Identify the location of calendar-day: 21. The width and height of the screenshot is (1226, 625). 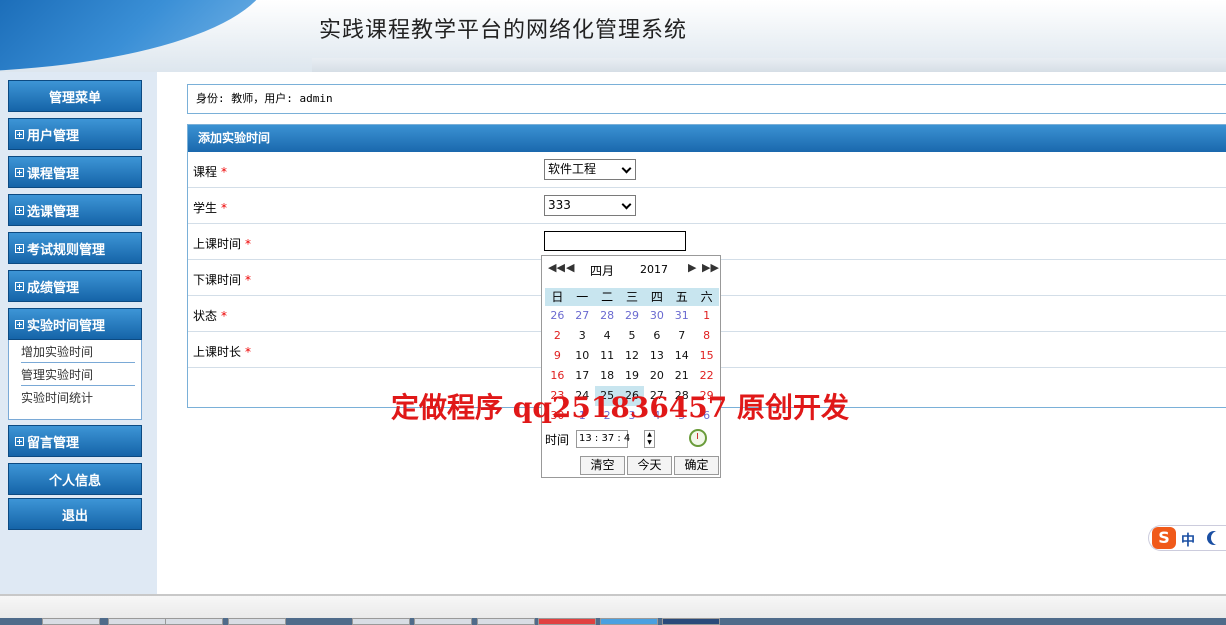
(681, 376).